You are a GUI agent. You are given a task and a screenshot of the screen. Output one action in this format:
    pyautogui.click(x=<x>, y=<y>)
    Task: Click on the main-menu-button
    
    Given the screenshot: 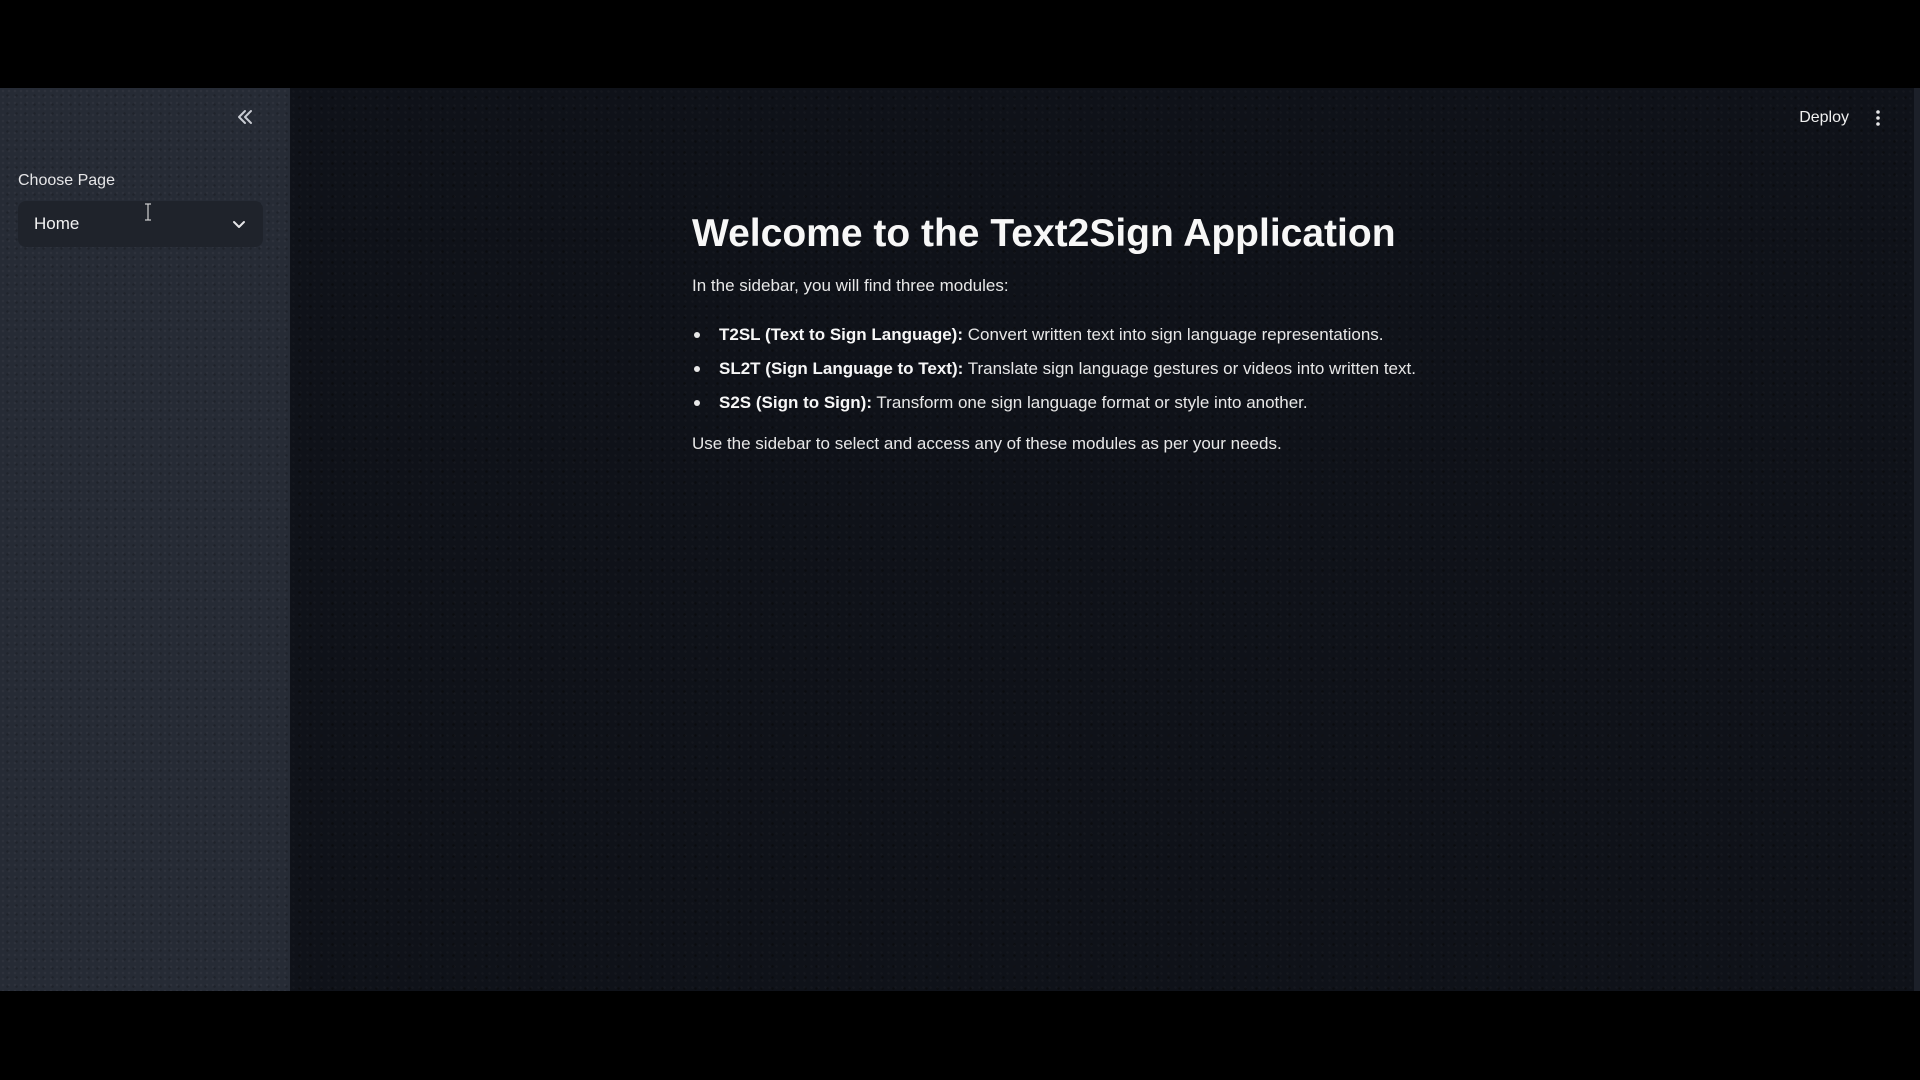 What is the action you would take?
    pyautogui.click(x=1878, y=118)
    